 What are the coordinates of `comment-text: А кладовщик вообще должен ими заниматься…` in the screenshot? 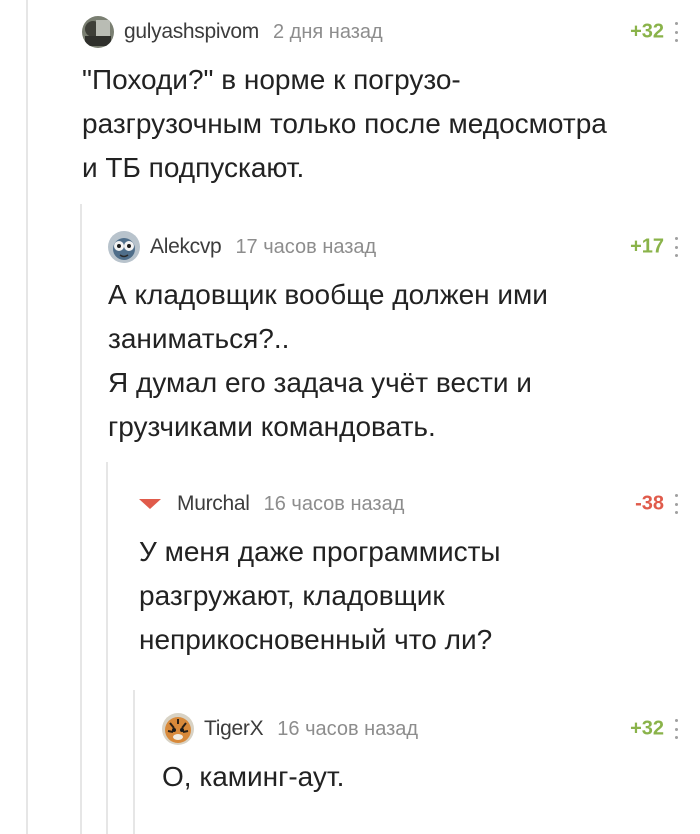 It's located at (328, 360).